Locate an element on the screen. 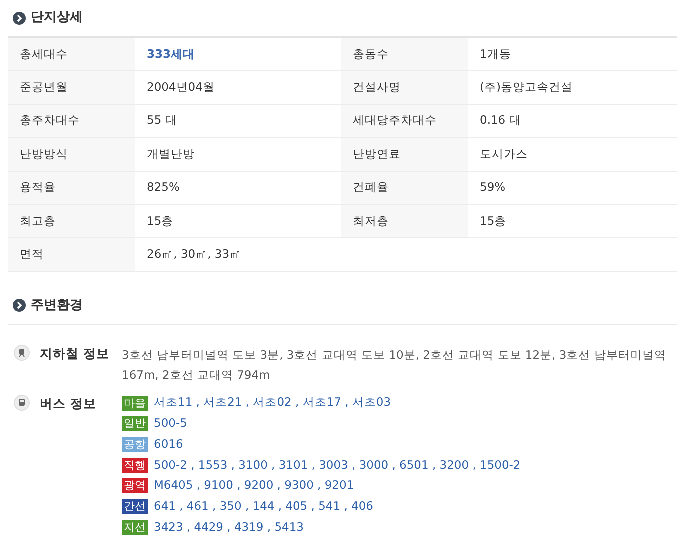  row-label: 난방연료 is located at coordinates (404, 154).